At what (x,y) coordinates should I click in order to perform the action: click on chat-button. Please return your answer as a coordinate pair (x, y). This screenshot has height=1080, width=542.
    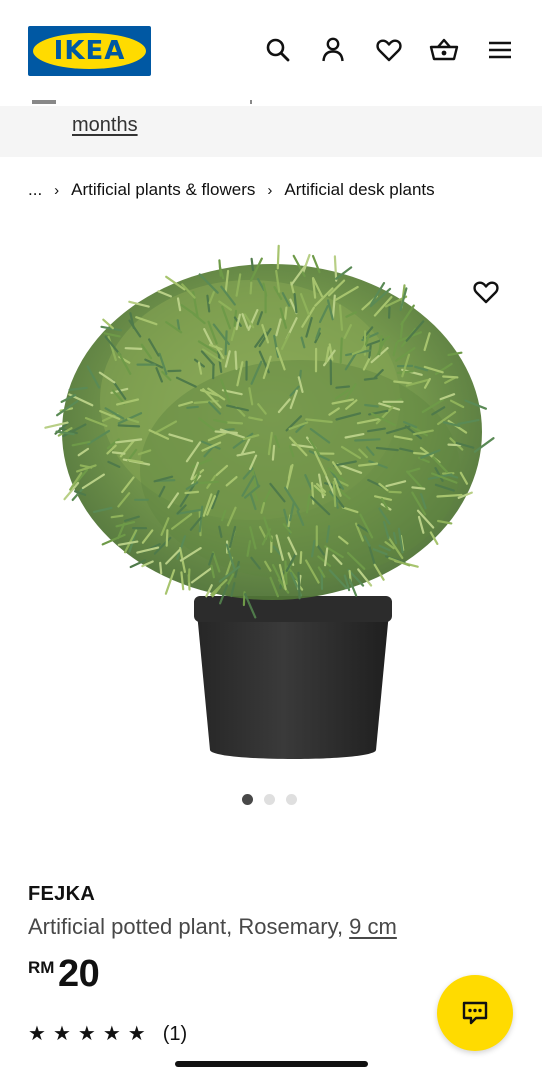
    Looking at the image, I should click on (475, 1013).